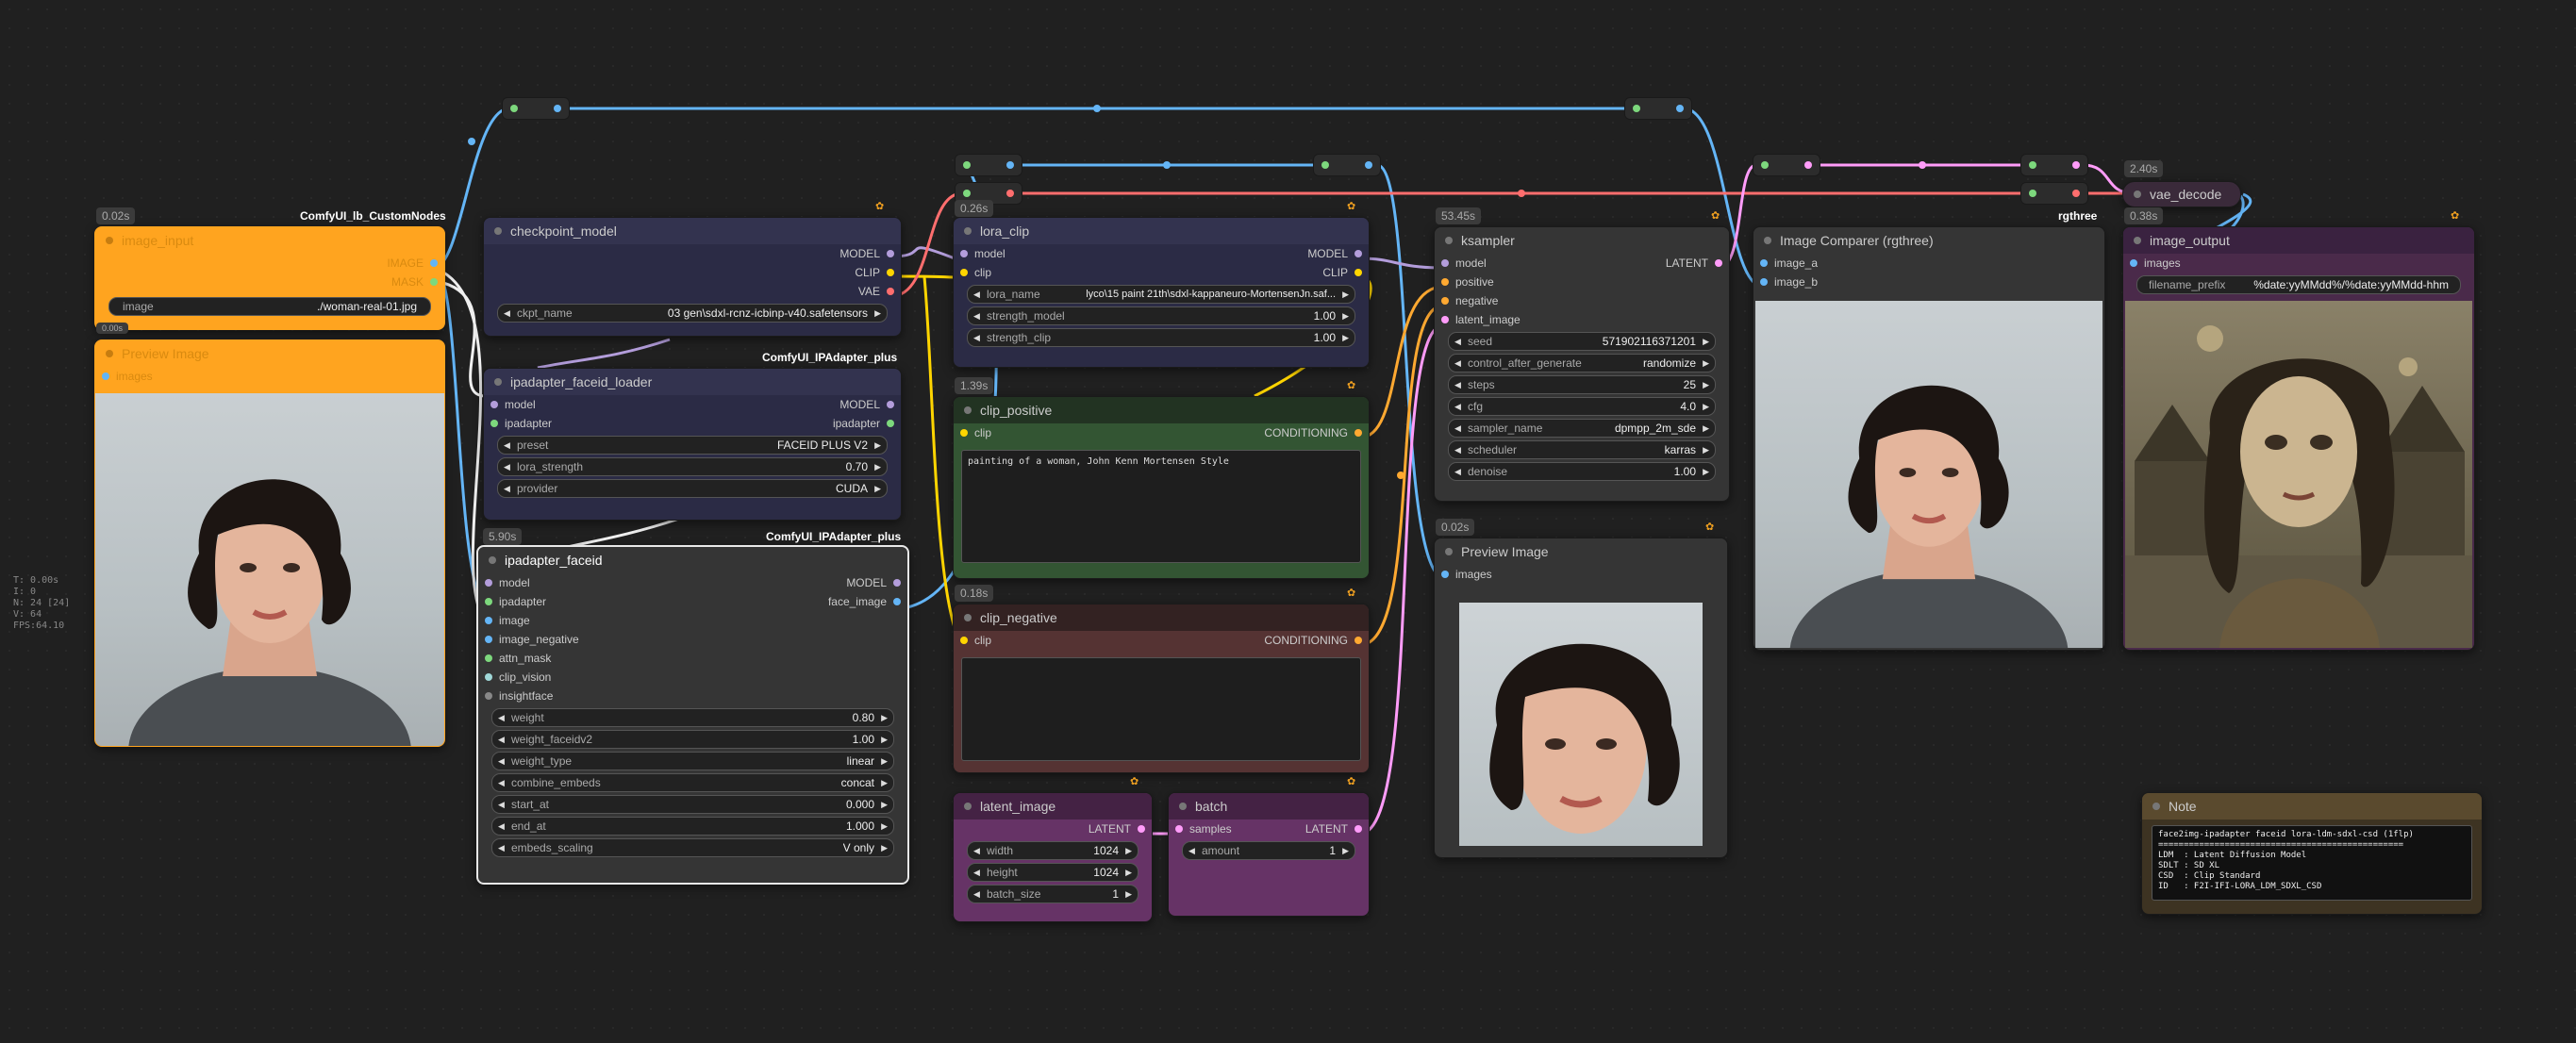 Image resolution: width=2576 pixels, height=1043 pixels. I want to click on input-socket-image-a, so click(1764, 263).